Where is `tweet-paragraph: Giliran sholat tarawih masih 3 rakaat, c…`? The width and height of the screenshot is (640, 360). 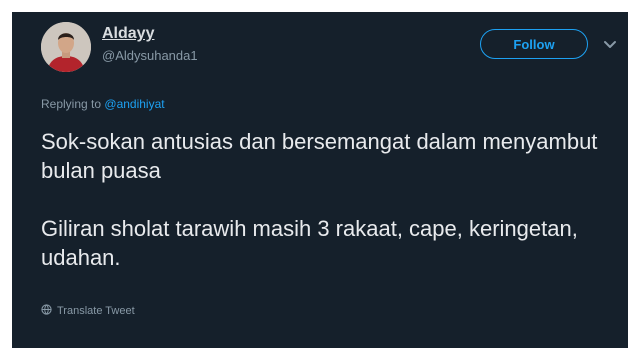 tweet-paragraph: Giliran sholat tarawih masih 3 rakaat, c… is located at coordinates (309, 243).